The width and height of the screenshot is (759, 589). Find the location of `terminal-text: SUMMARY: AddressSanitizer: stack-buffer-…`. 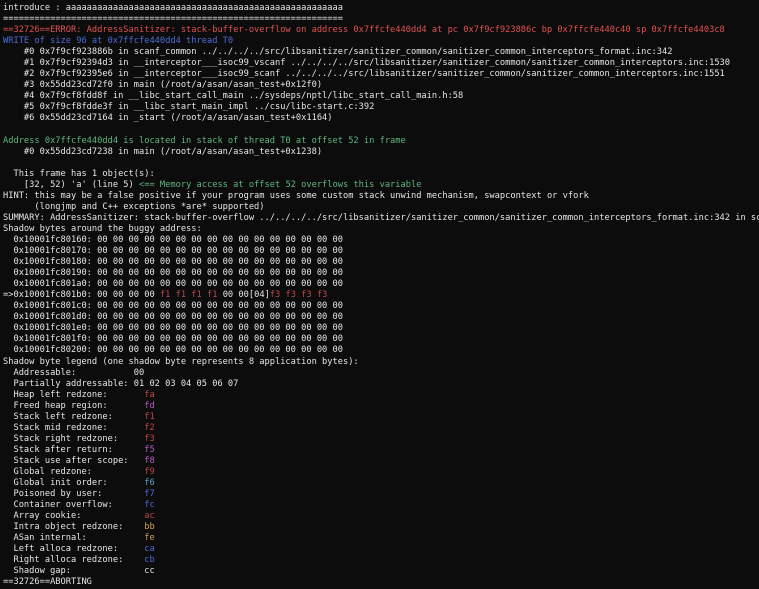

terminal-text: SUMMARY: AddressSanitizer: stack-buffer-… is located at coordinates (381, 217).